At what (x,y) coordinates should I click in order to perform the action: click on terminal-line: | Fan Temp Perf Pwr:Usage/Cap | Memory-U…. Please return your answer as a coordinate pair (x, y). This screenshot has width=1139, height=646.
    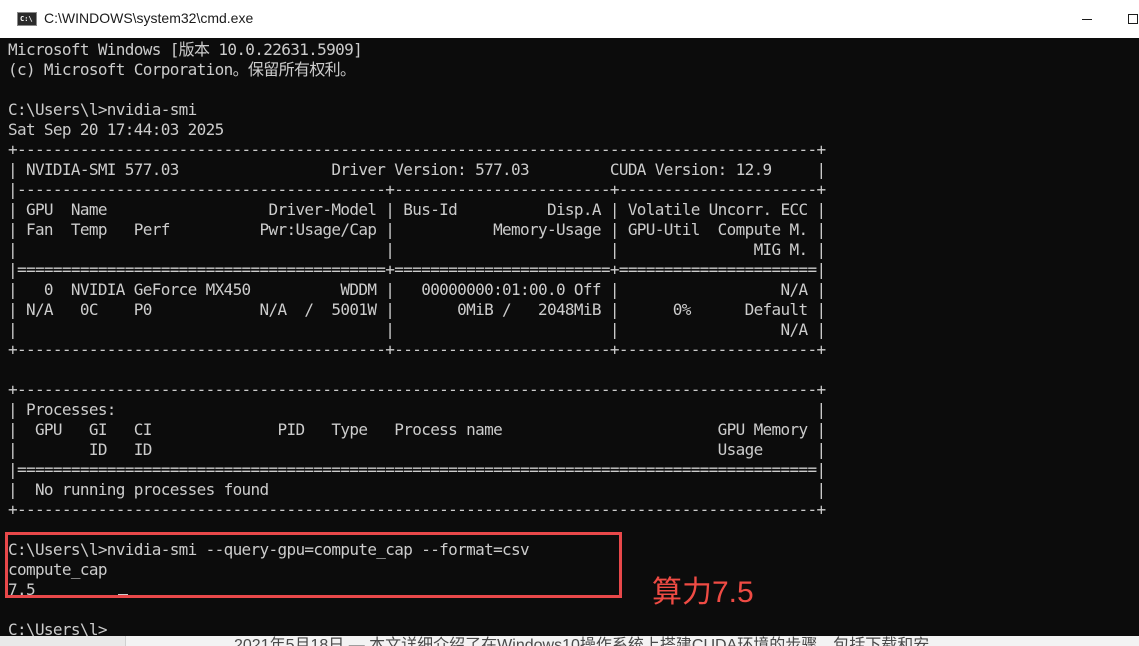
    Looking at the image, I should click on (417, 229).